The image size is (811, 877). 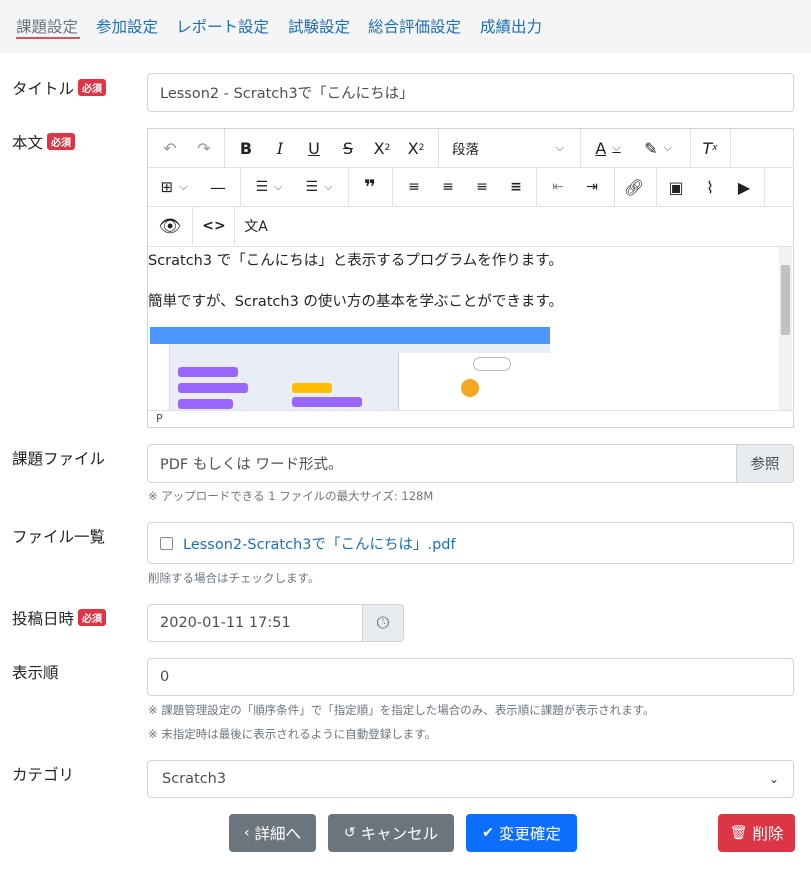 What do you see at coordinates (43, 775) in the screenshot?
I see `category-label: カテゴリ` at bounding box center [43, 775].